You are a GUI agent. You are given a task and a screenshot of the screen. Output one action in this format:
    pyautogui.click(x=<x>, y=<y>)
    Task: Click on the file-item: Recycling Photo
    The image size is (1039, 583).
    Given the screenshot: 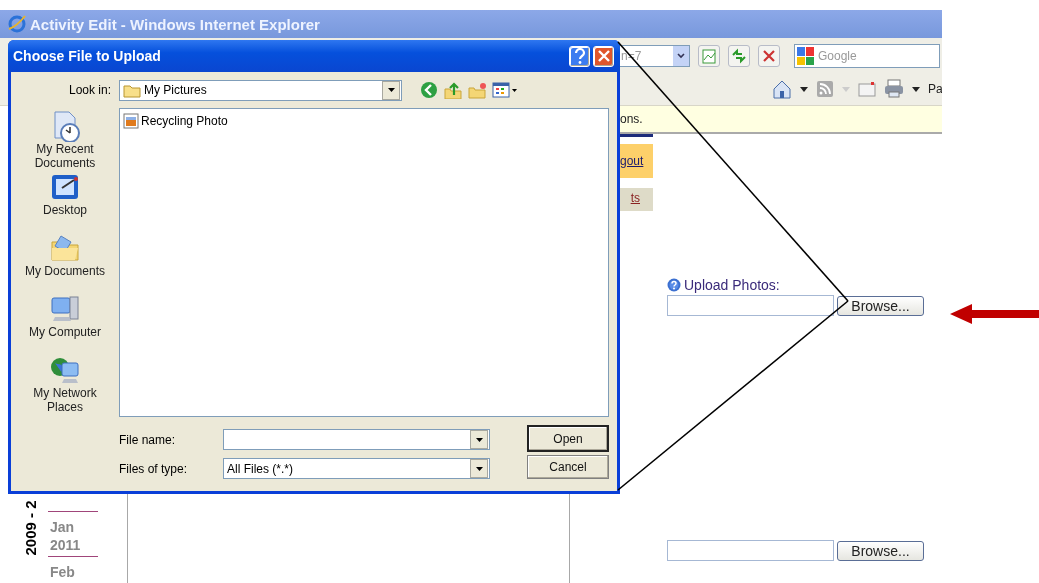 What is the action you would take?
    pyautogui.click(x=175, y=121)
    